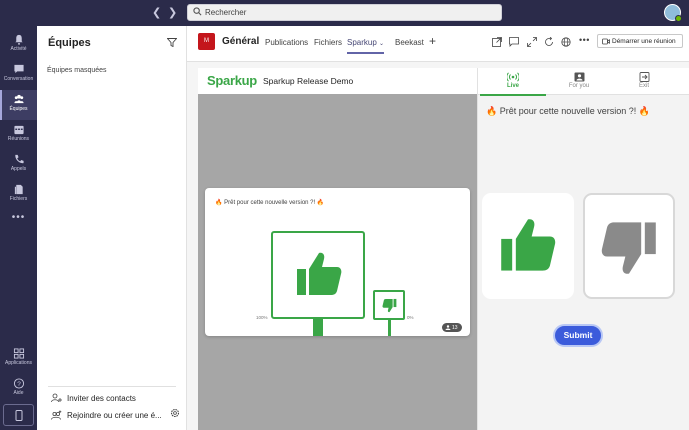  I want to click on tab-live: Live, so click(513, 82).